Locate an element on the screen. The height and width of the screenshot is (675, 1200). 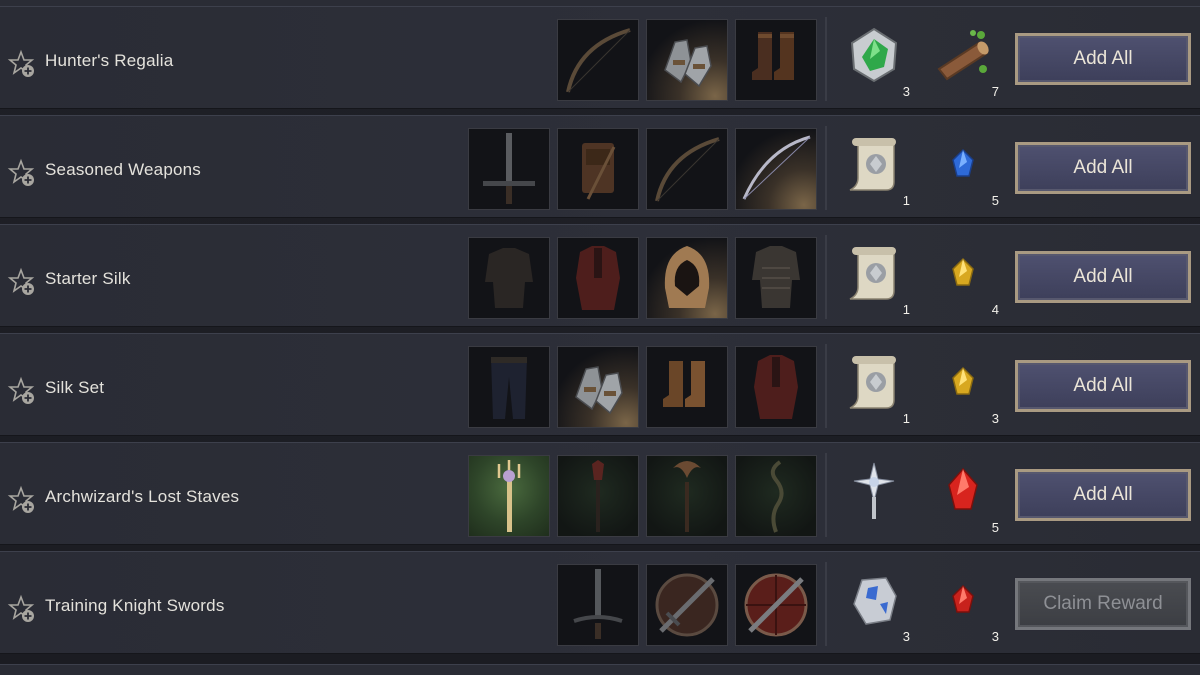
reward-slot: 4 is located at coordinates (963, 278).